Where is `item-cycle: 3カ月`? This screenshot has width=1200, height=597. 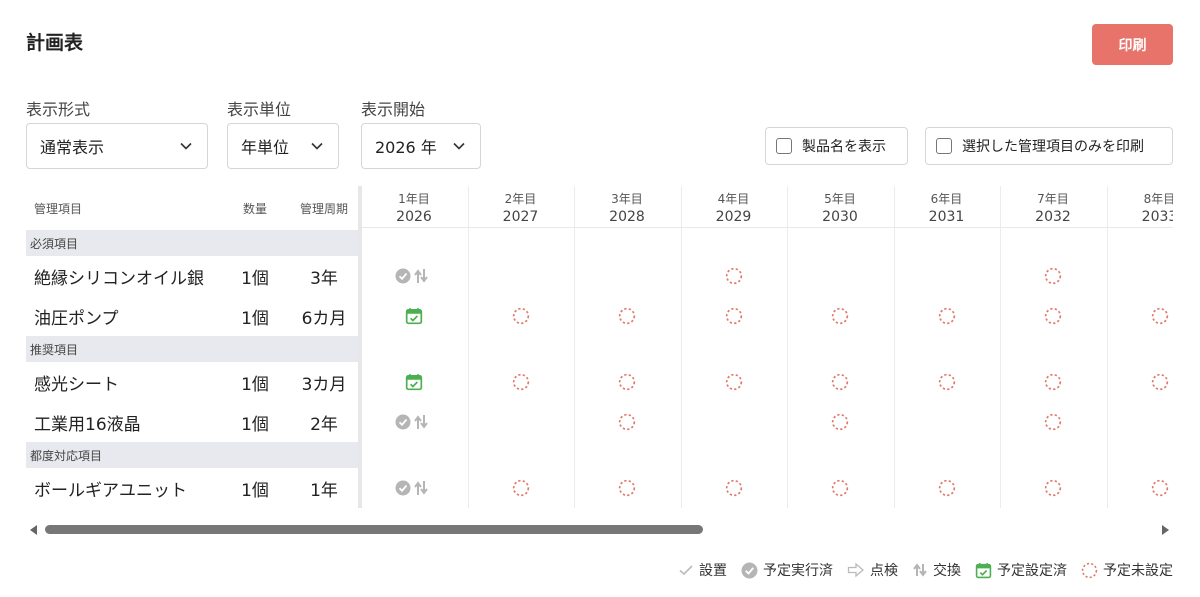
item-cycle: 3カ月 is located at coordinates (324, 384).